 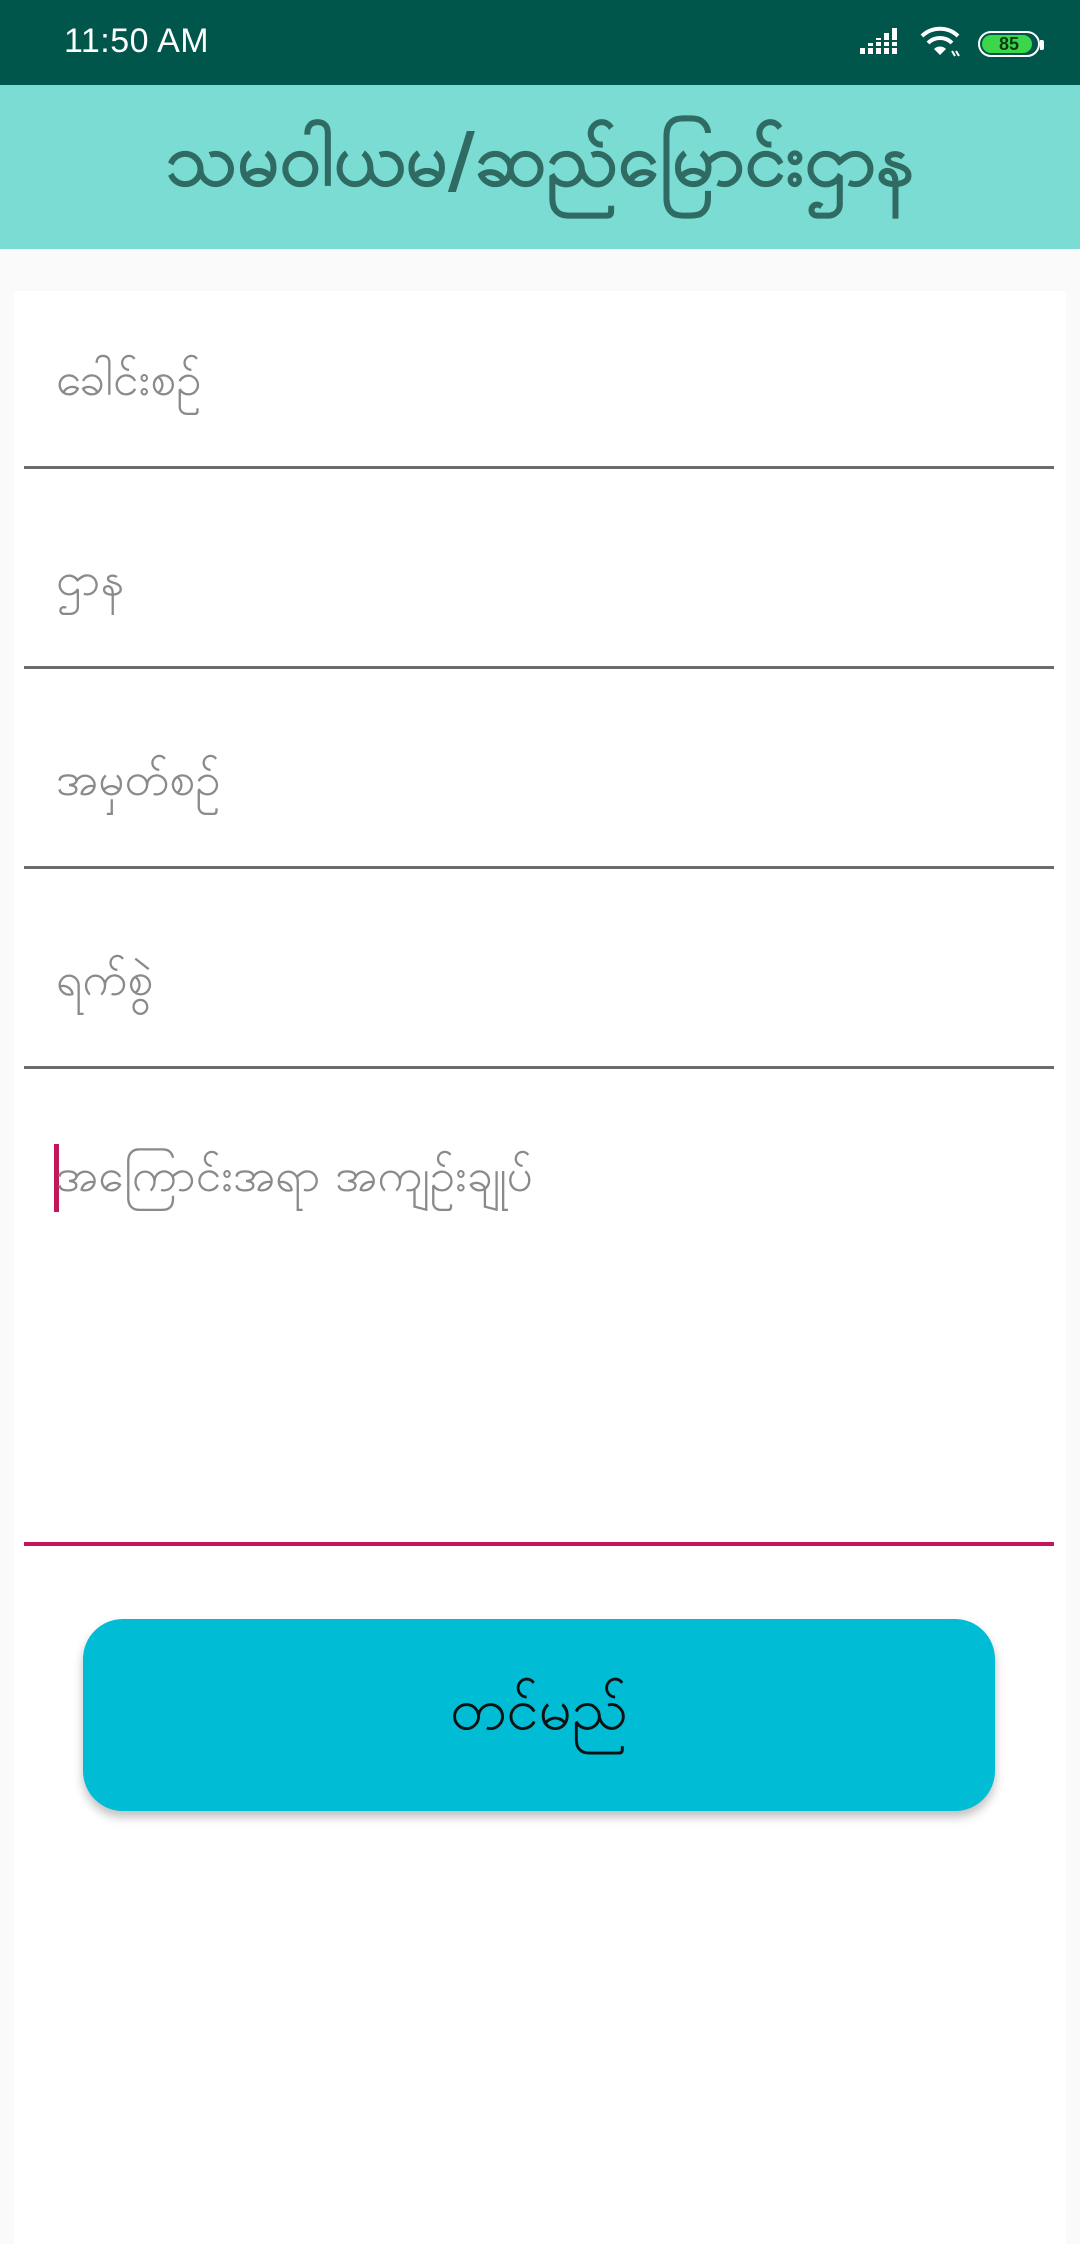 I want to click on status-time: 11:50 AM, so click(x=137, y=41).